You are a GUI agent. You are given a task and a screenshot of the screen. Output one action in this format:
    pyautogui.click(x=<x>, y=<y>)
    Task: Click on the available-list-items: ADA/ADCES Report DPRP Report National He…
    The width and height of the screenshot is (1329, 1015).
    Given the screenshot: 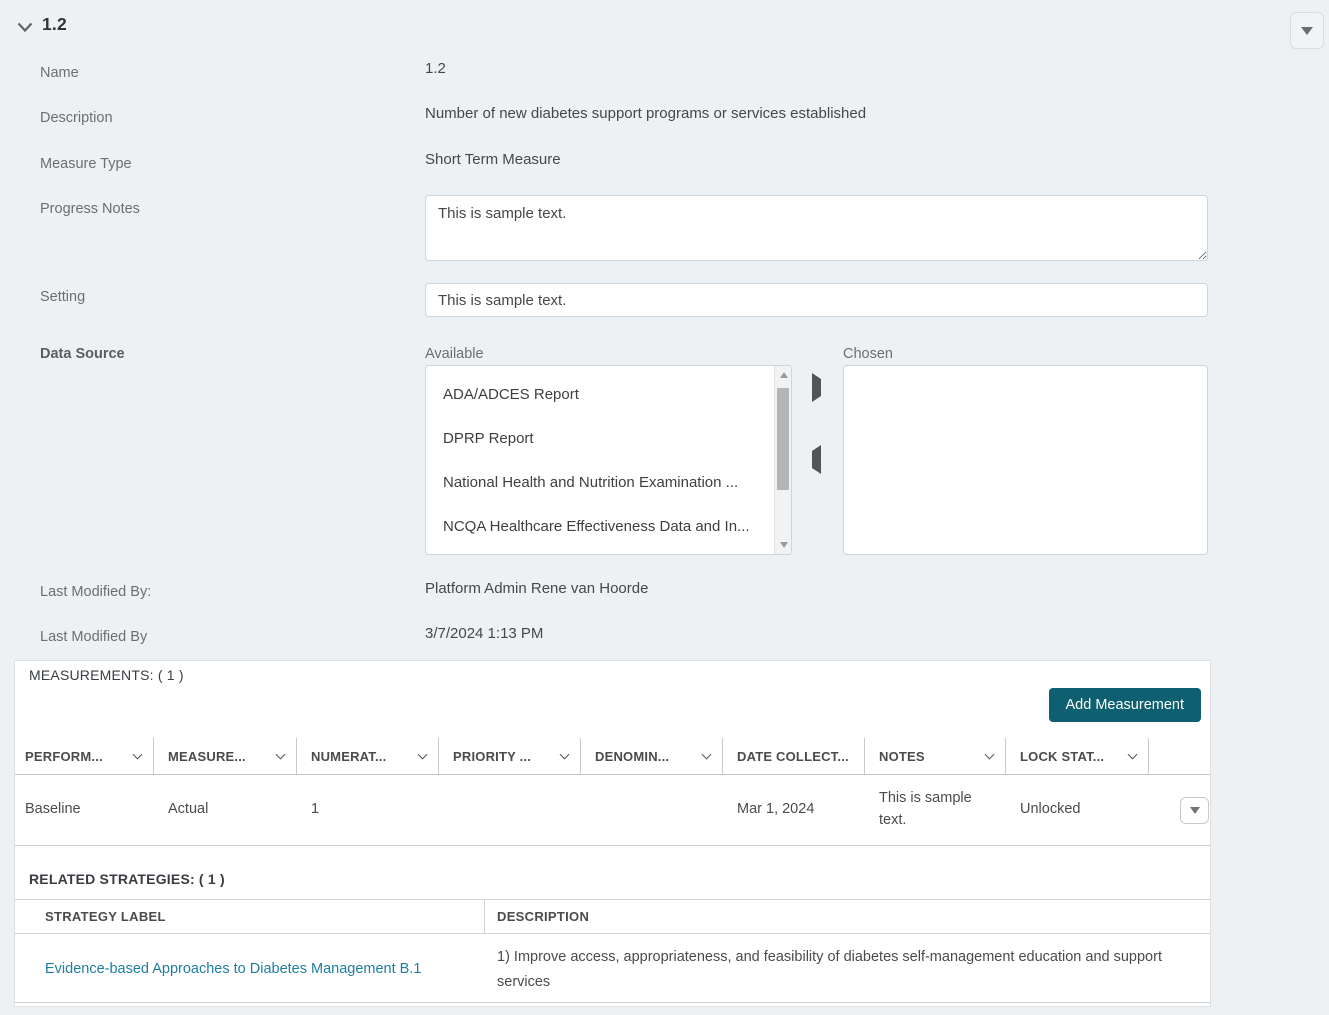 What is the action you would take?
    pyautogui.click(x=608, y=457)
    